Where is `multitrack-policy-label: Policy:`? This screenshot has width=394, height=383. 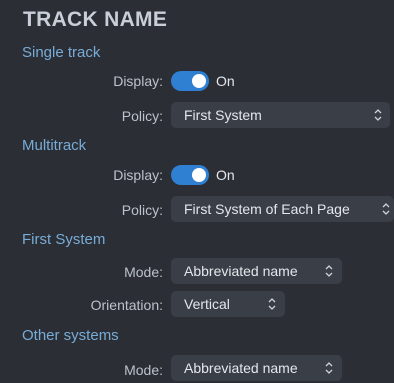 multitrack-policy-label: Policy: is located at coordinates (142, 210).